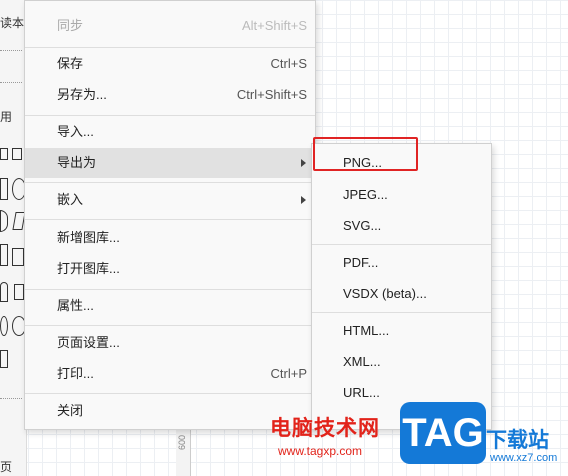 The height and width of the screenshot is (476, 568). I want to click on menu-item-shortcut: Ctrl+P, so click(288, 373).